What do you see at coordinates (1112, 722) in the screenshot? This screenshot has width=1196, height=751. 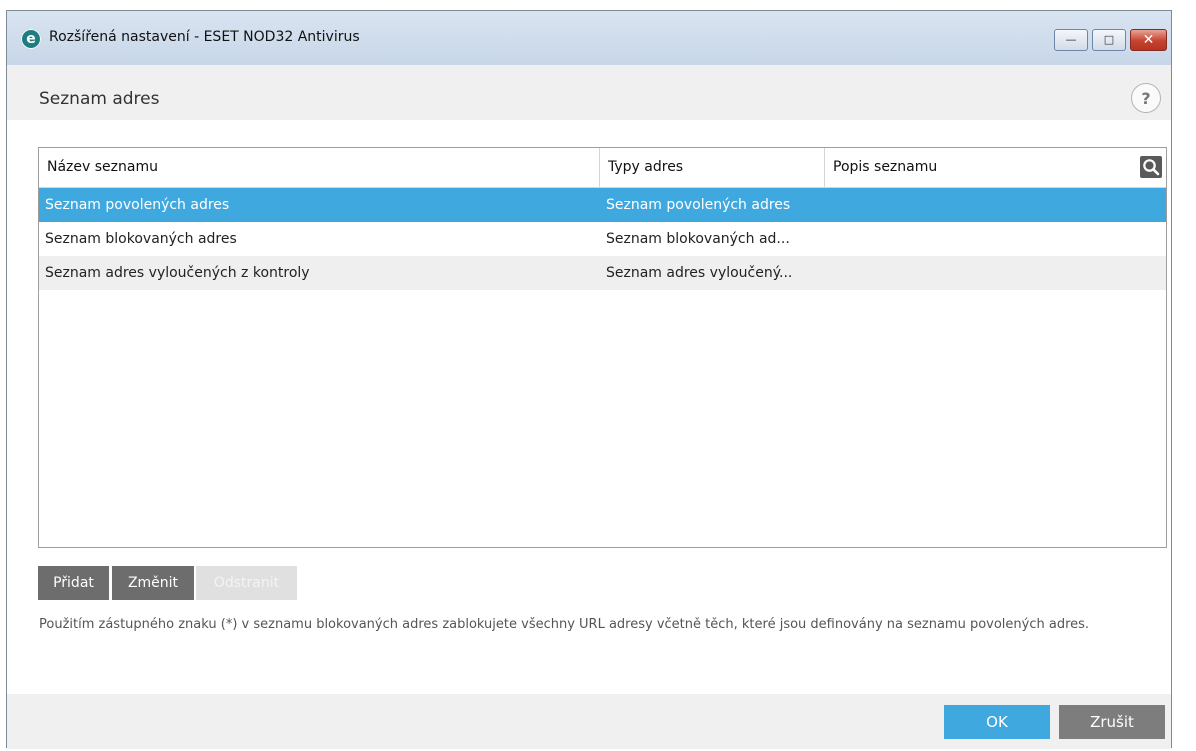 I see `cancel-button: Zrušit` at bounding box center [1112, 722].